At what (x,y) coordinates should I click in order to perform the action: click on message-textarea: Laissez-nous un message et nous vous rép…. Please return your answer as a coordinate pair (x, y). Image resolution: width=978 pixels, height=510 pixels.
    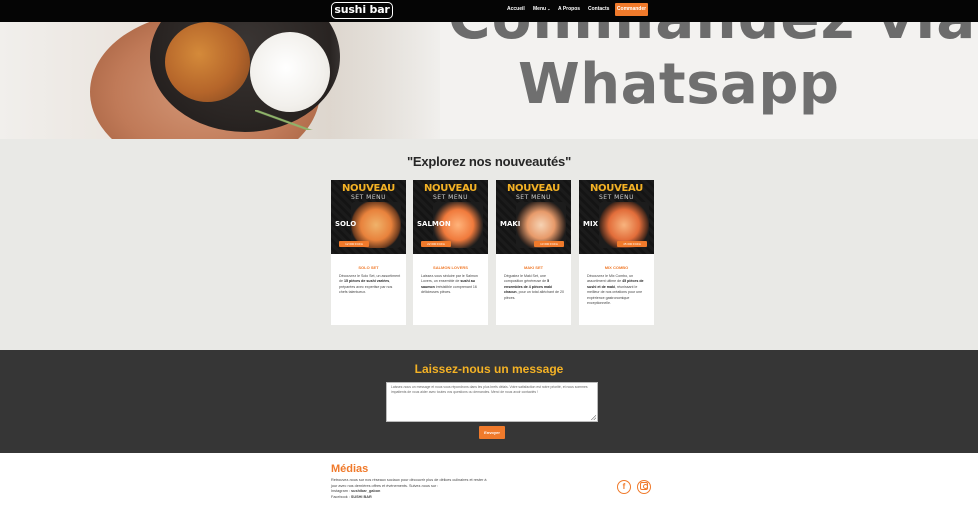
    Looking at the image, I should click on (492, 402).